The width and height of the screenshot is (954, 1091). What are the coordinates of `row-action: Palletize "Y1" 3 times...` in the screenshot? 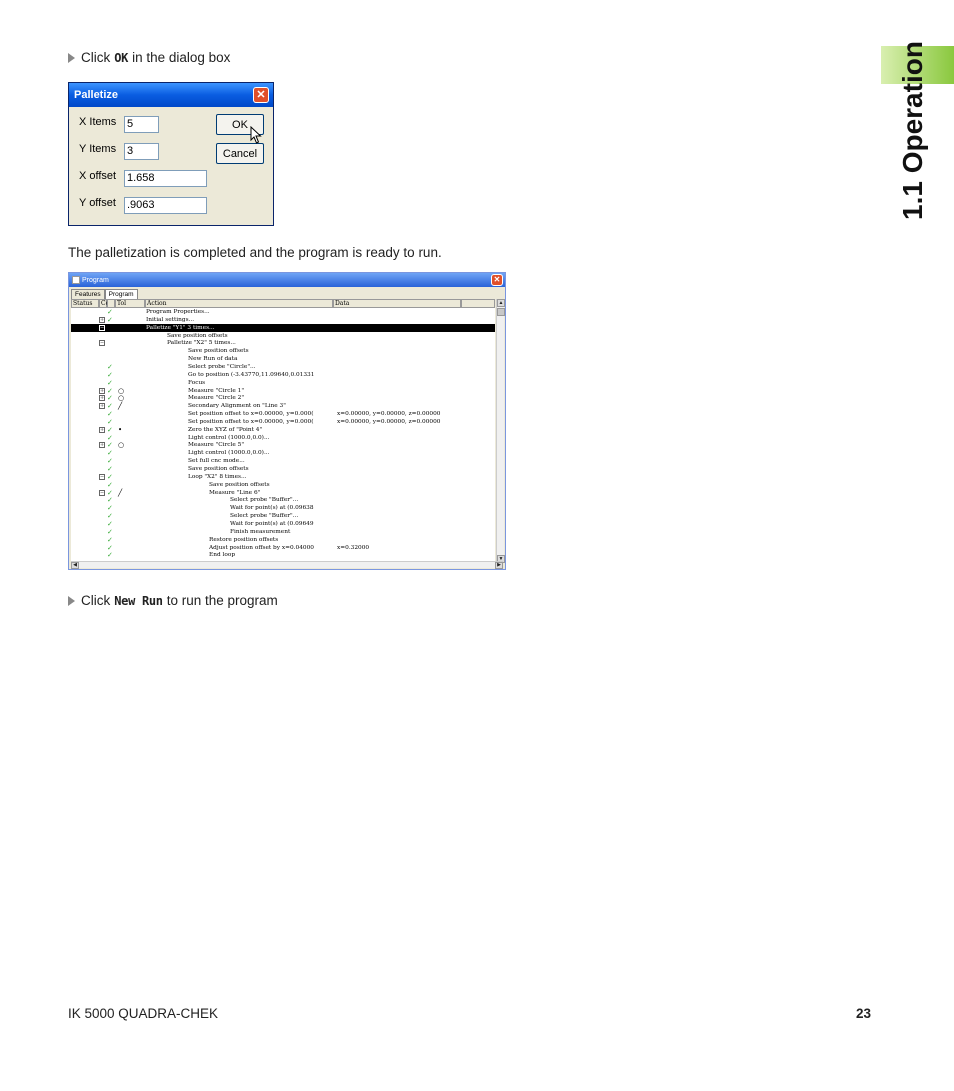 It's located at (180, 327).